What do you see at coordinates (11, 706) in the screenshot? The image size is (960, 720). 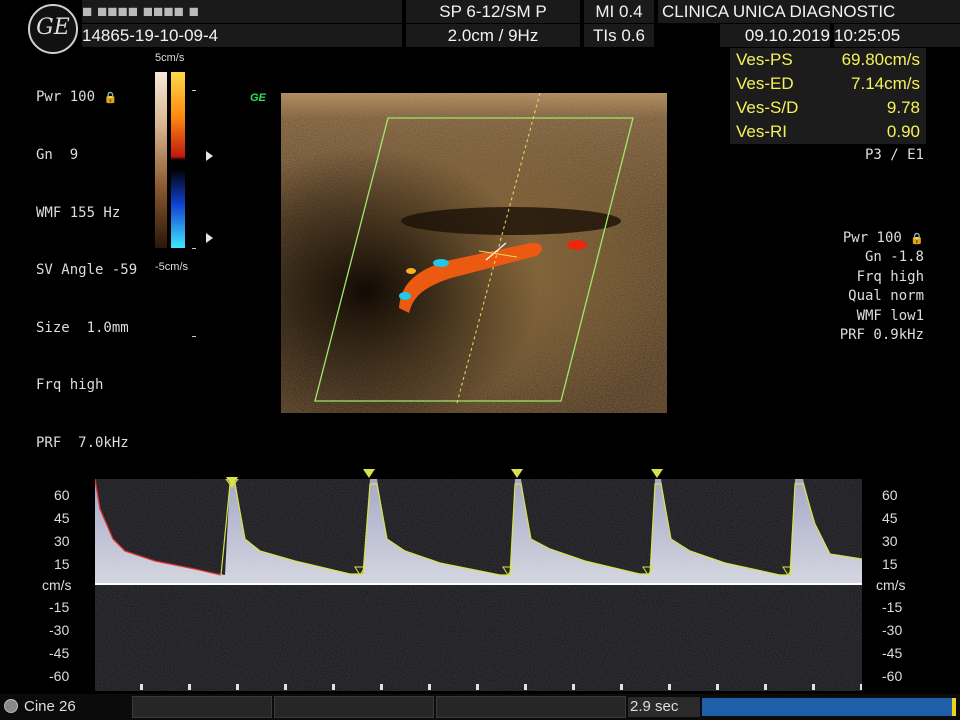 I see `cine-icon` at bounding box center [11, 706].